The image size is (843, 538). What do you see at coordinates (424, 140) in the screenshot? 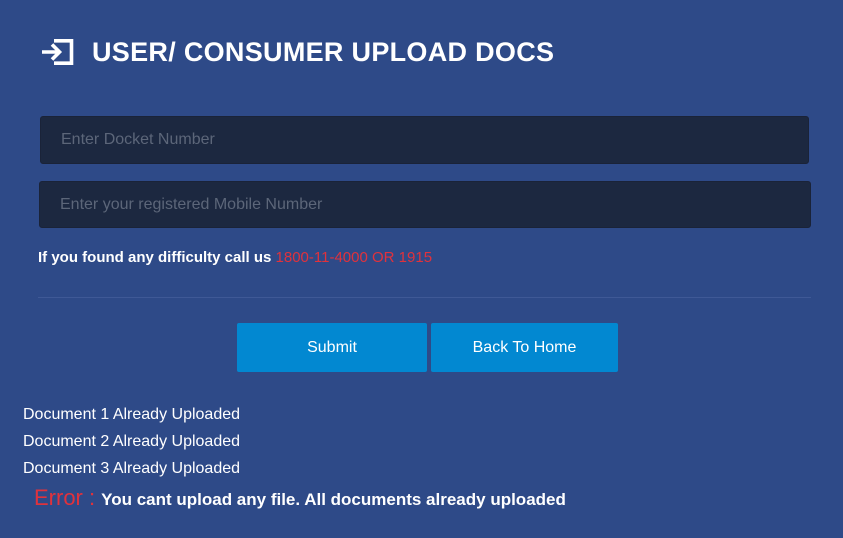
I see `docket-number-input` at bounding box center [424, 140].